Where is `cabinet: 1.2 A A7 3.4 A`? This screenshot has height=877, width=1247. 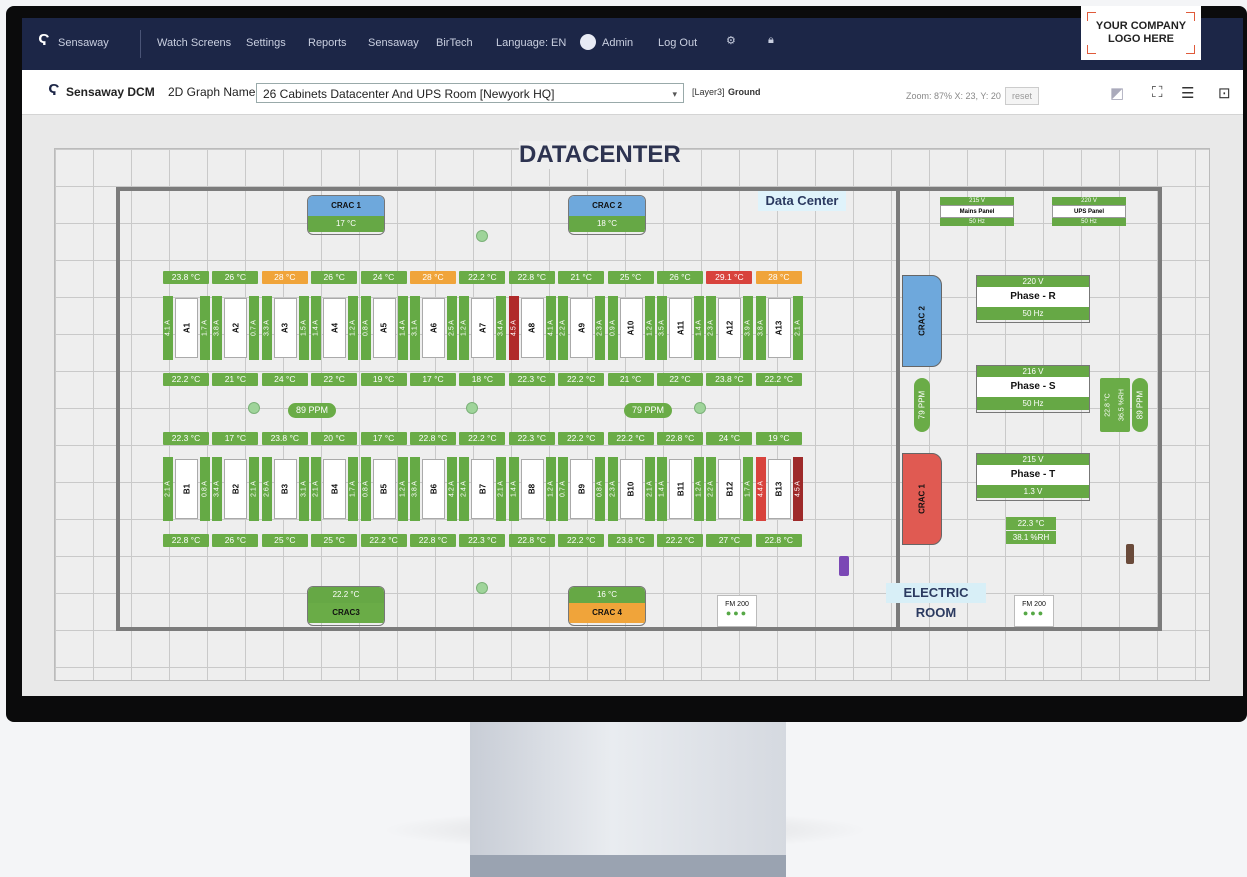
cabinet: 1.2 A A7 3.4 A is located at coordinates (483, 328).